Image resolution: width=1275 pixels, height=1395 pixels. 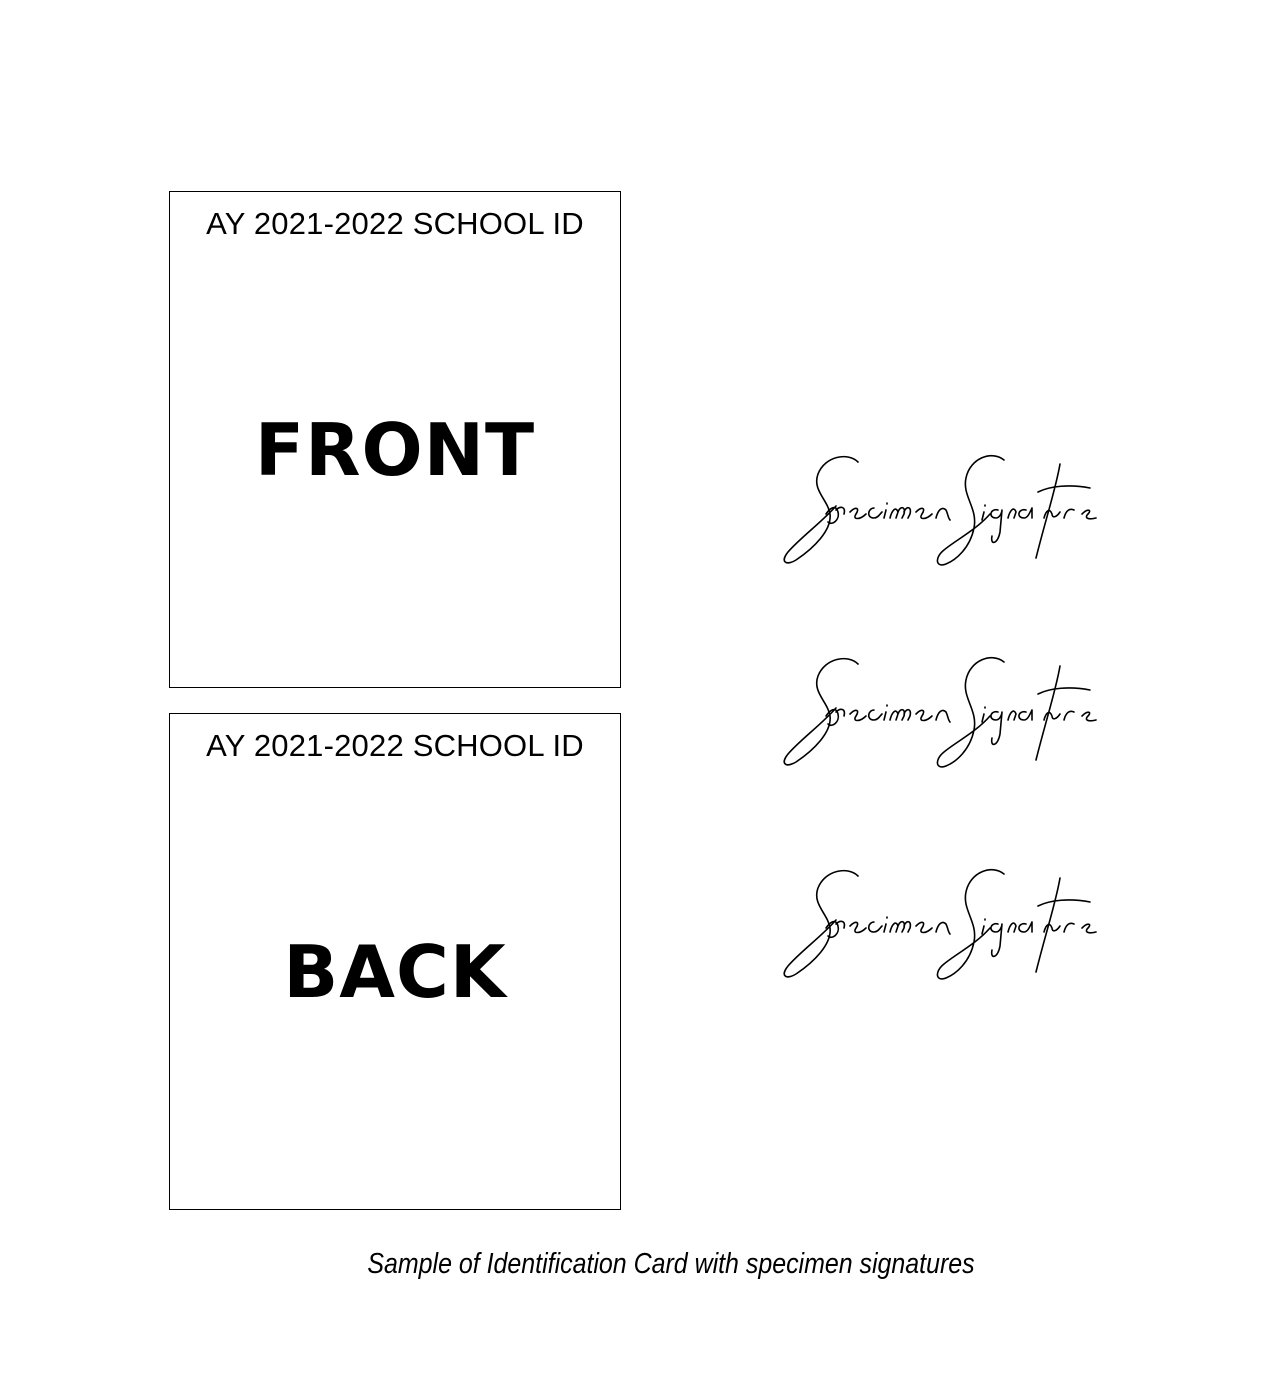 I want to click on id-card-back: AY 2021-2022 SCHOOL ID BACK, so click(x=395, y=961).